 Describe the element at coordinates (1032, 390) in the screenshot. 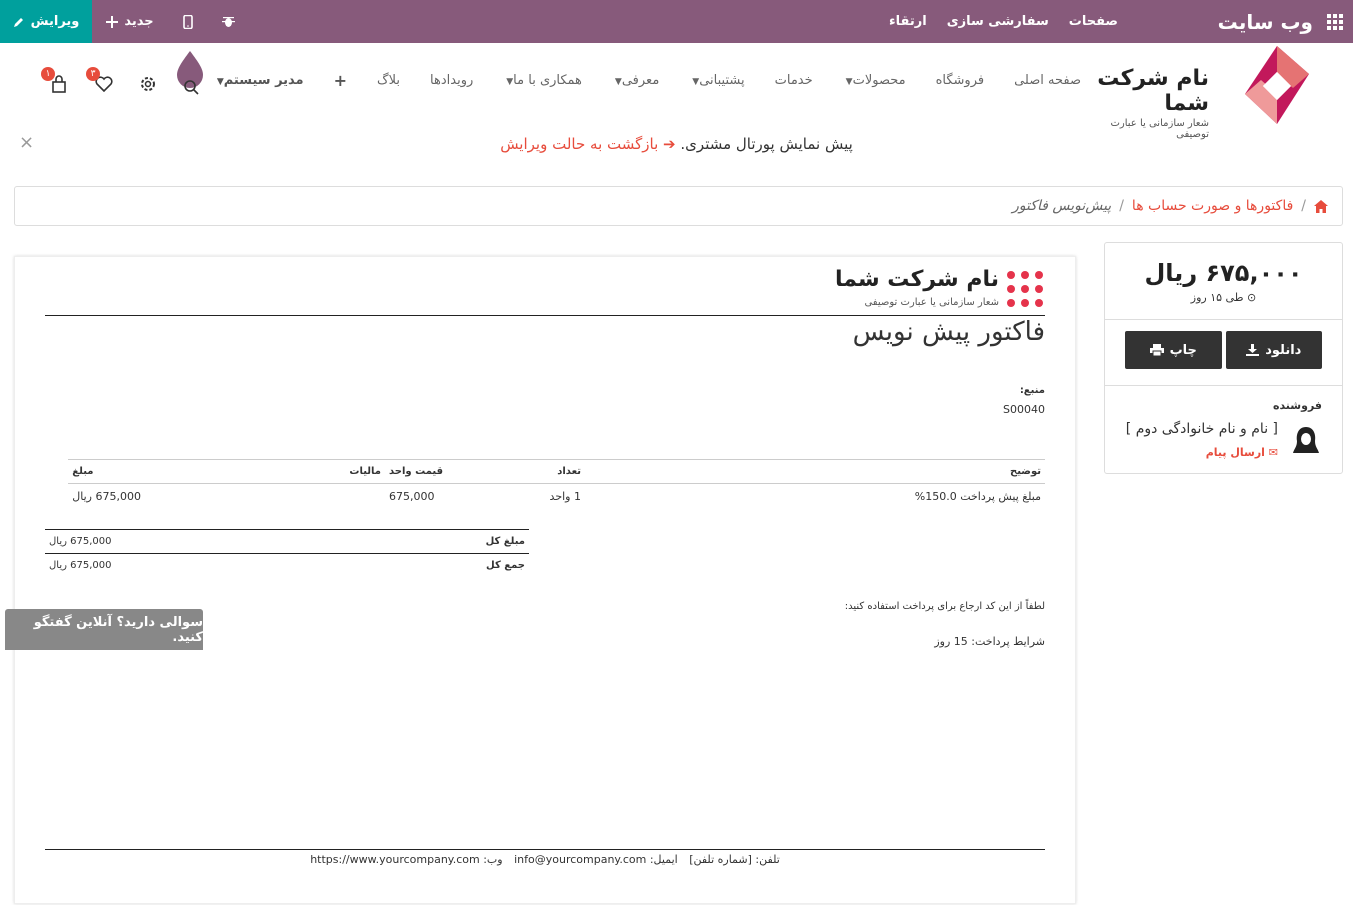

I see `source-label: منبع:` at that location.